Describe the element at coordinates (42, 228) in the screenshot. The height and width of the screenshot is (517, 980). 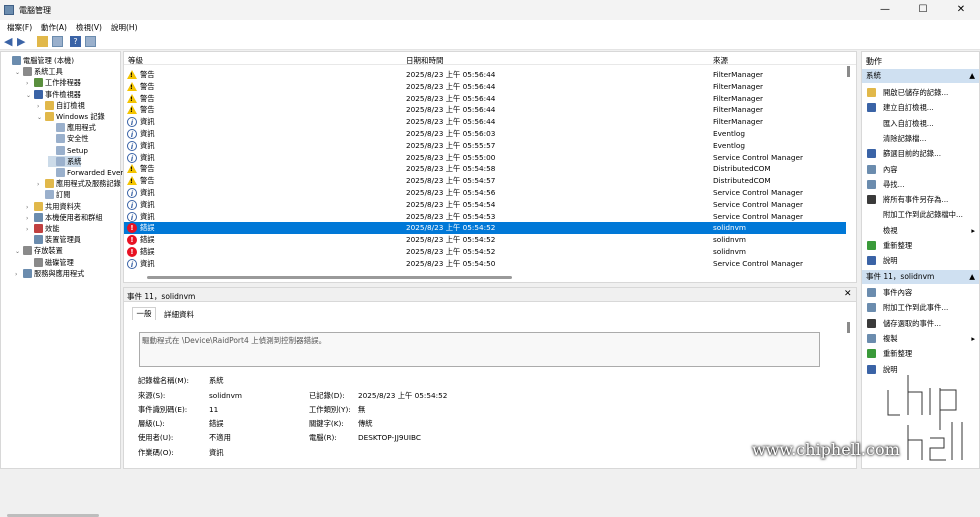
I see `tree-item: › 效能` at that location.